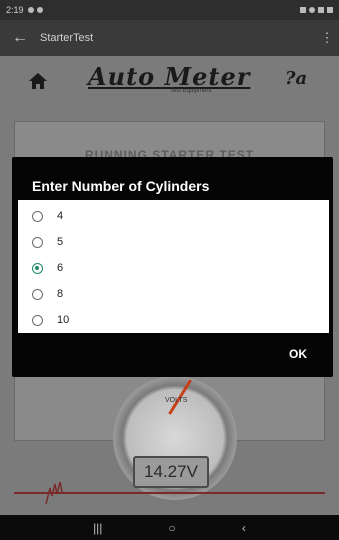 The height and width of the screenshot is (540, 339). What do you see at coordinates (97, 528) in the screenshot?
I see `recent-apps-icon: |||` at bounding box center [97, 528].